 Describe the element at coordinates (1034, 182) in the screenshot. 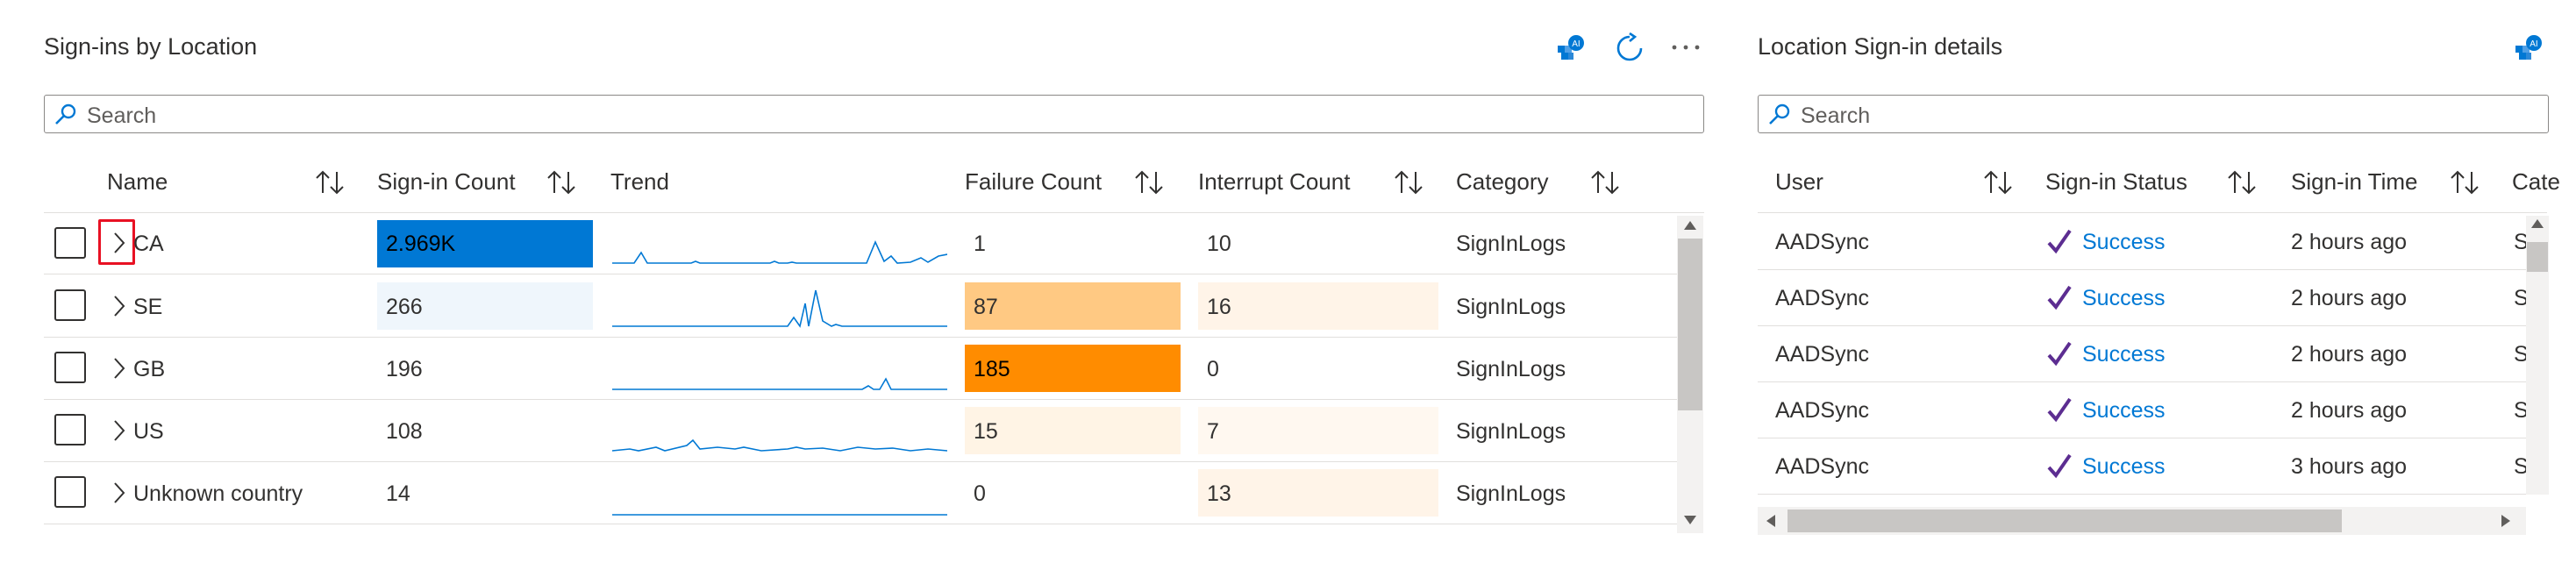

I see `column-header-failure-count: Failure Count` at that location.